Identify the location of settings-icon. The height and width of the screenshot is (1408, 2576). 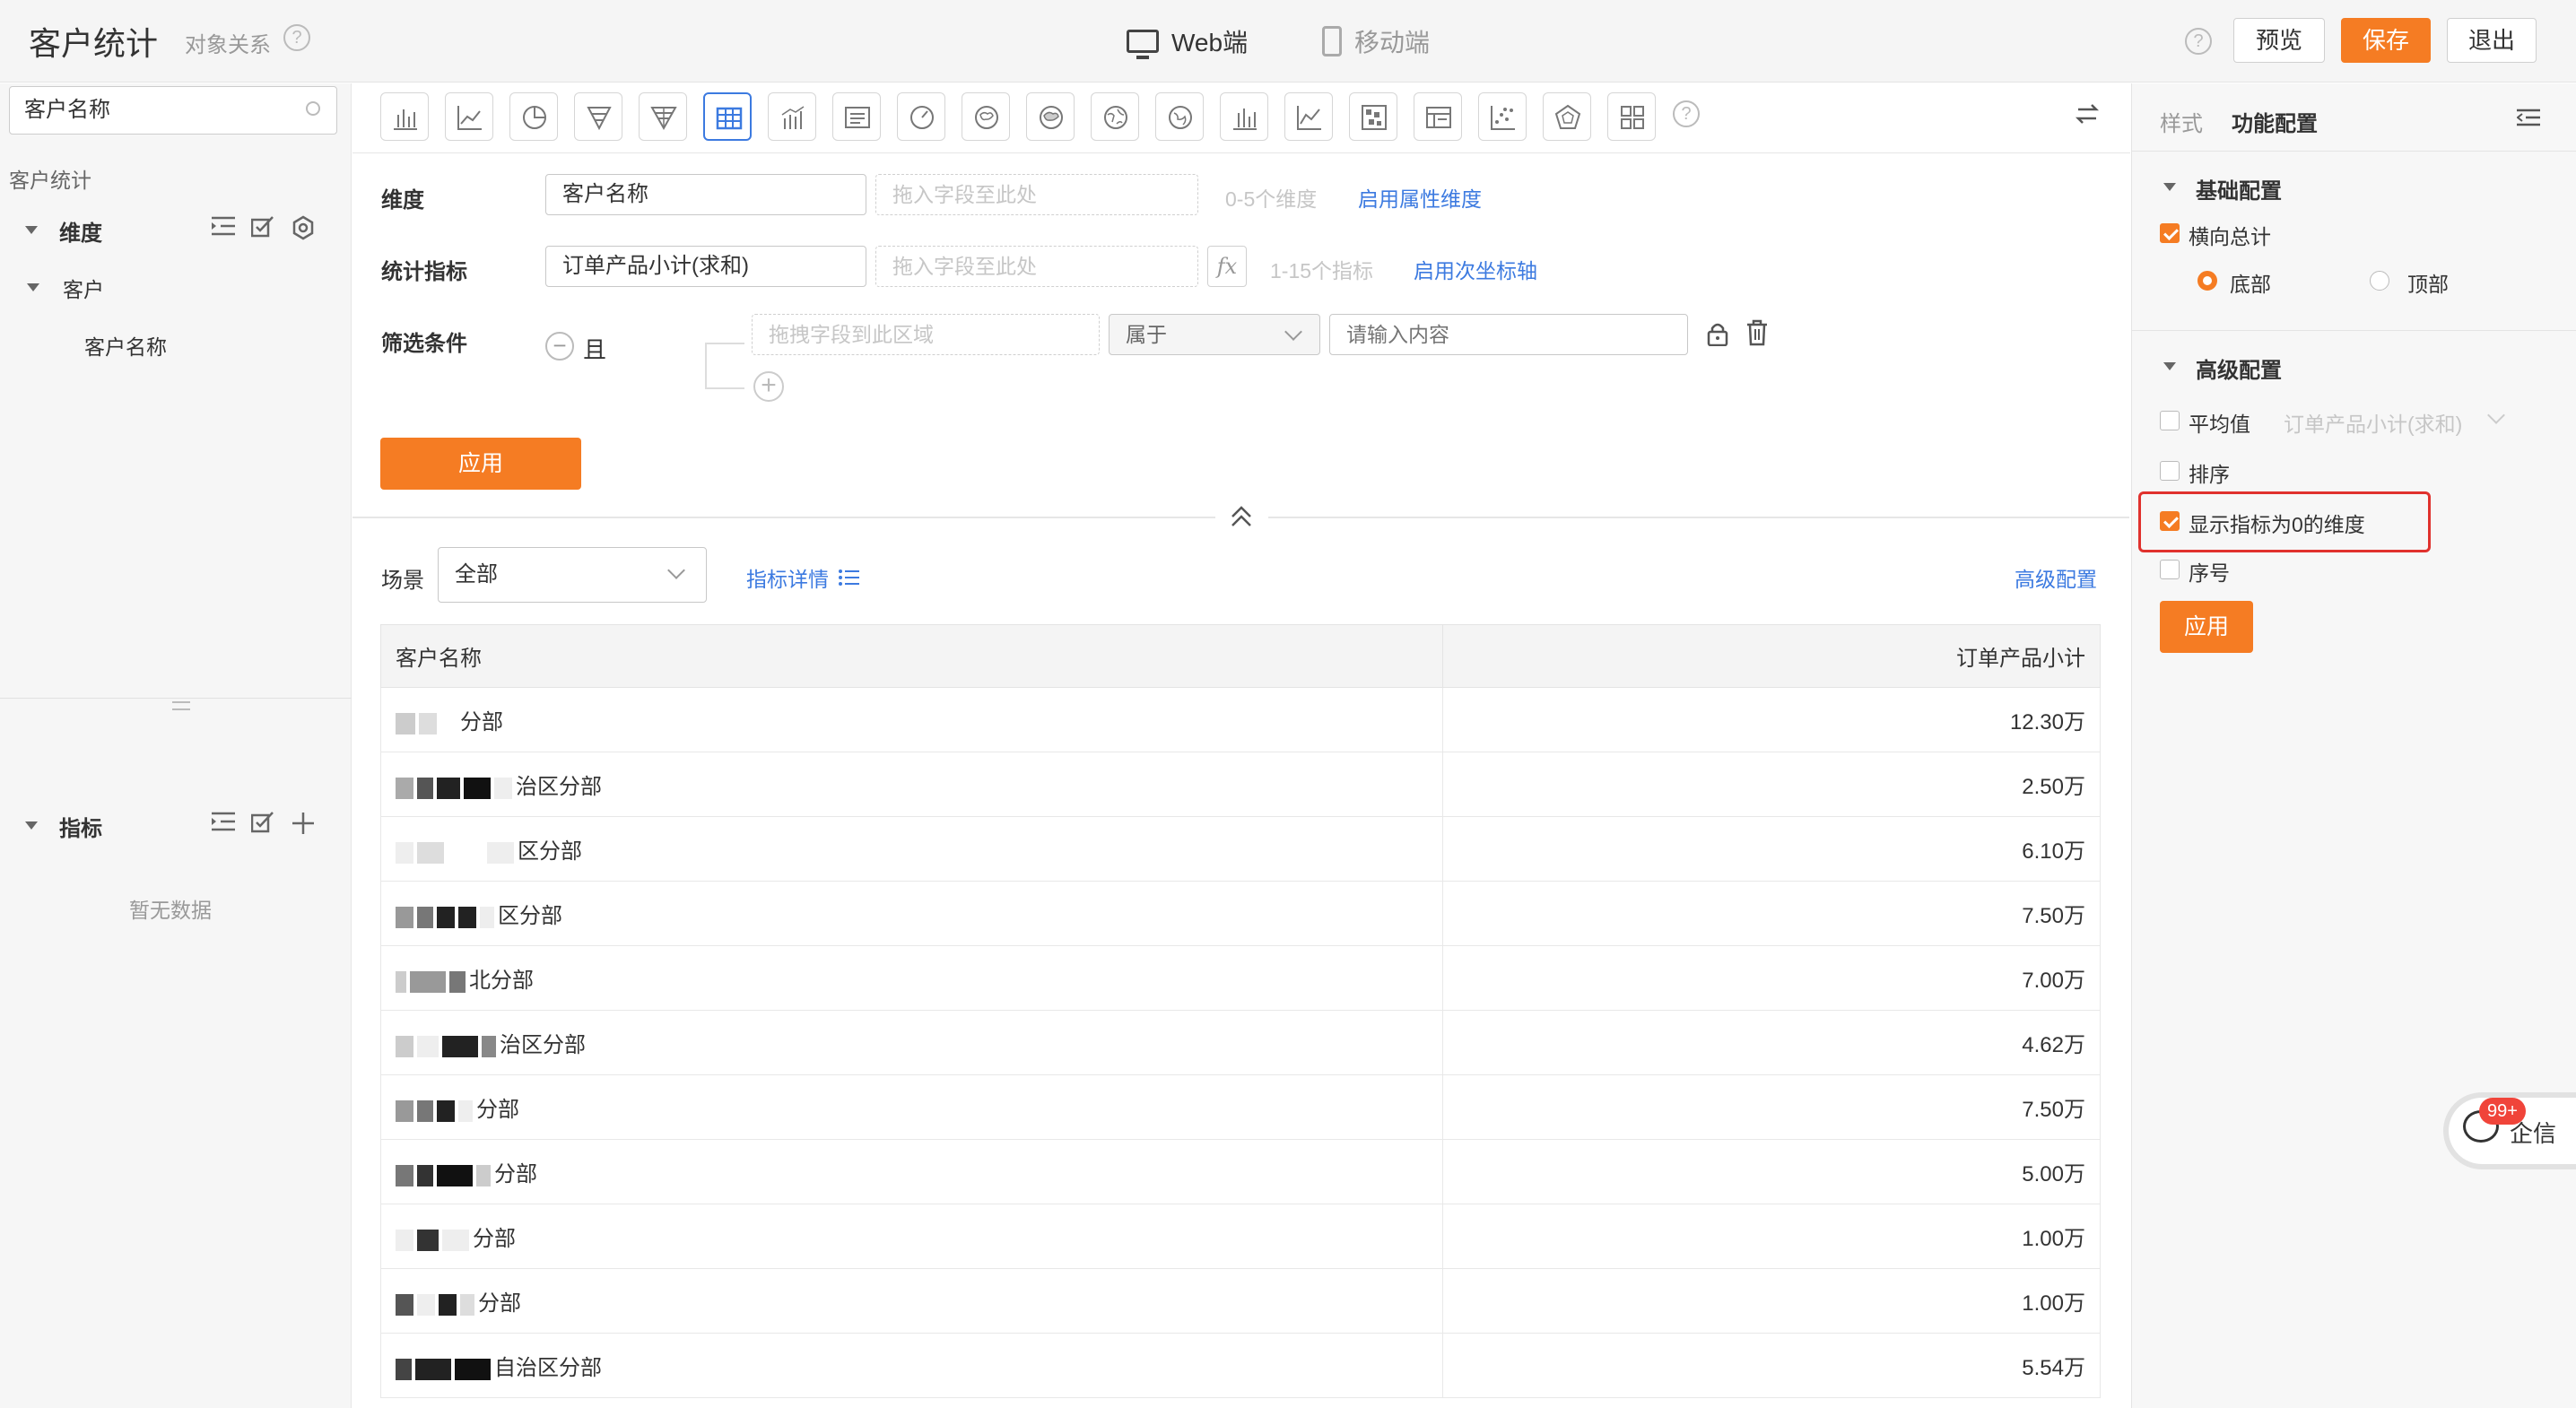
(303, 227).